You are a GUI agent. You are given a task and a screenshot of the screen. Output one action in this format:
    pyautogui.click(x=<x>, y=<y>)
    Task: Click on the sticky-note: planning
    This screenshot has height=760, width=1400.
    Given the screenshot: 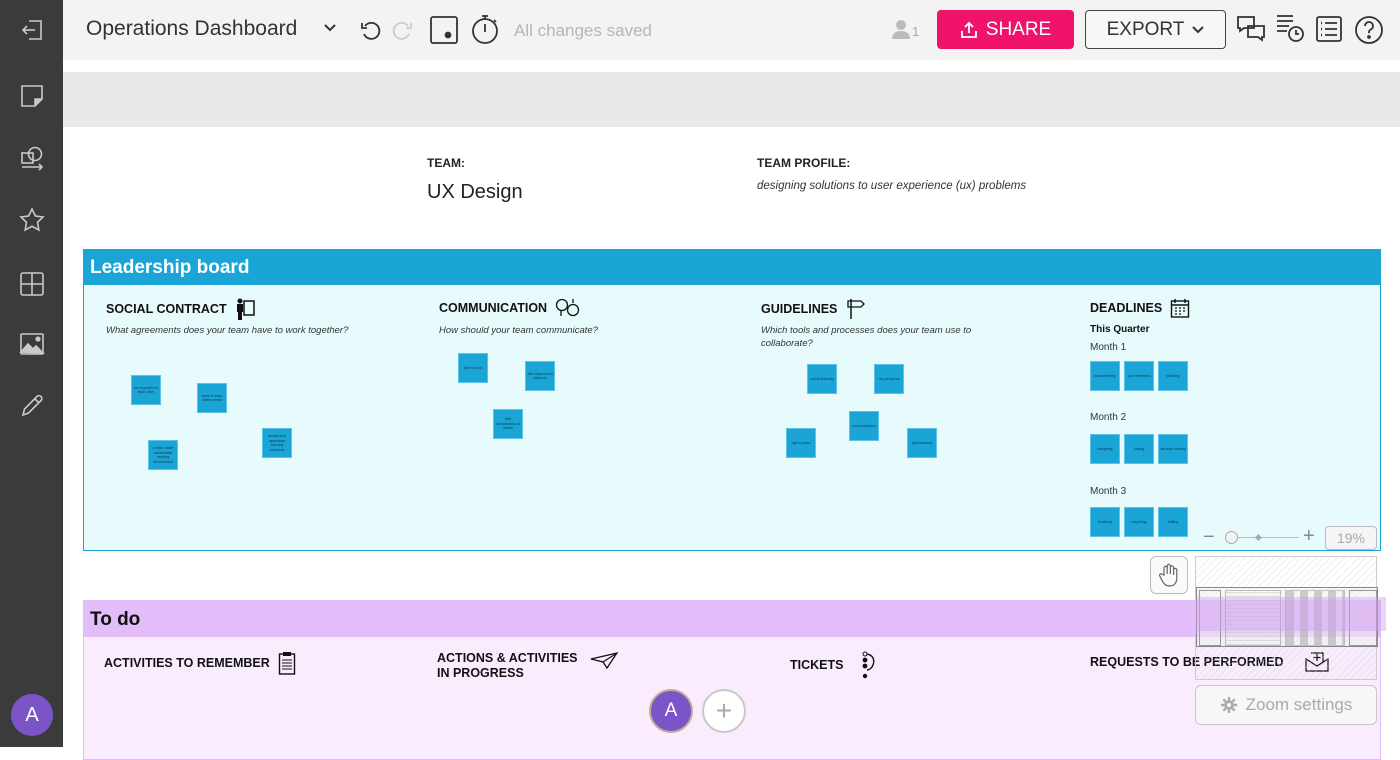 What is the action you would take?
    pyautogui.click(x=1173, y=376)
    